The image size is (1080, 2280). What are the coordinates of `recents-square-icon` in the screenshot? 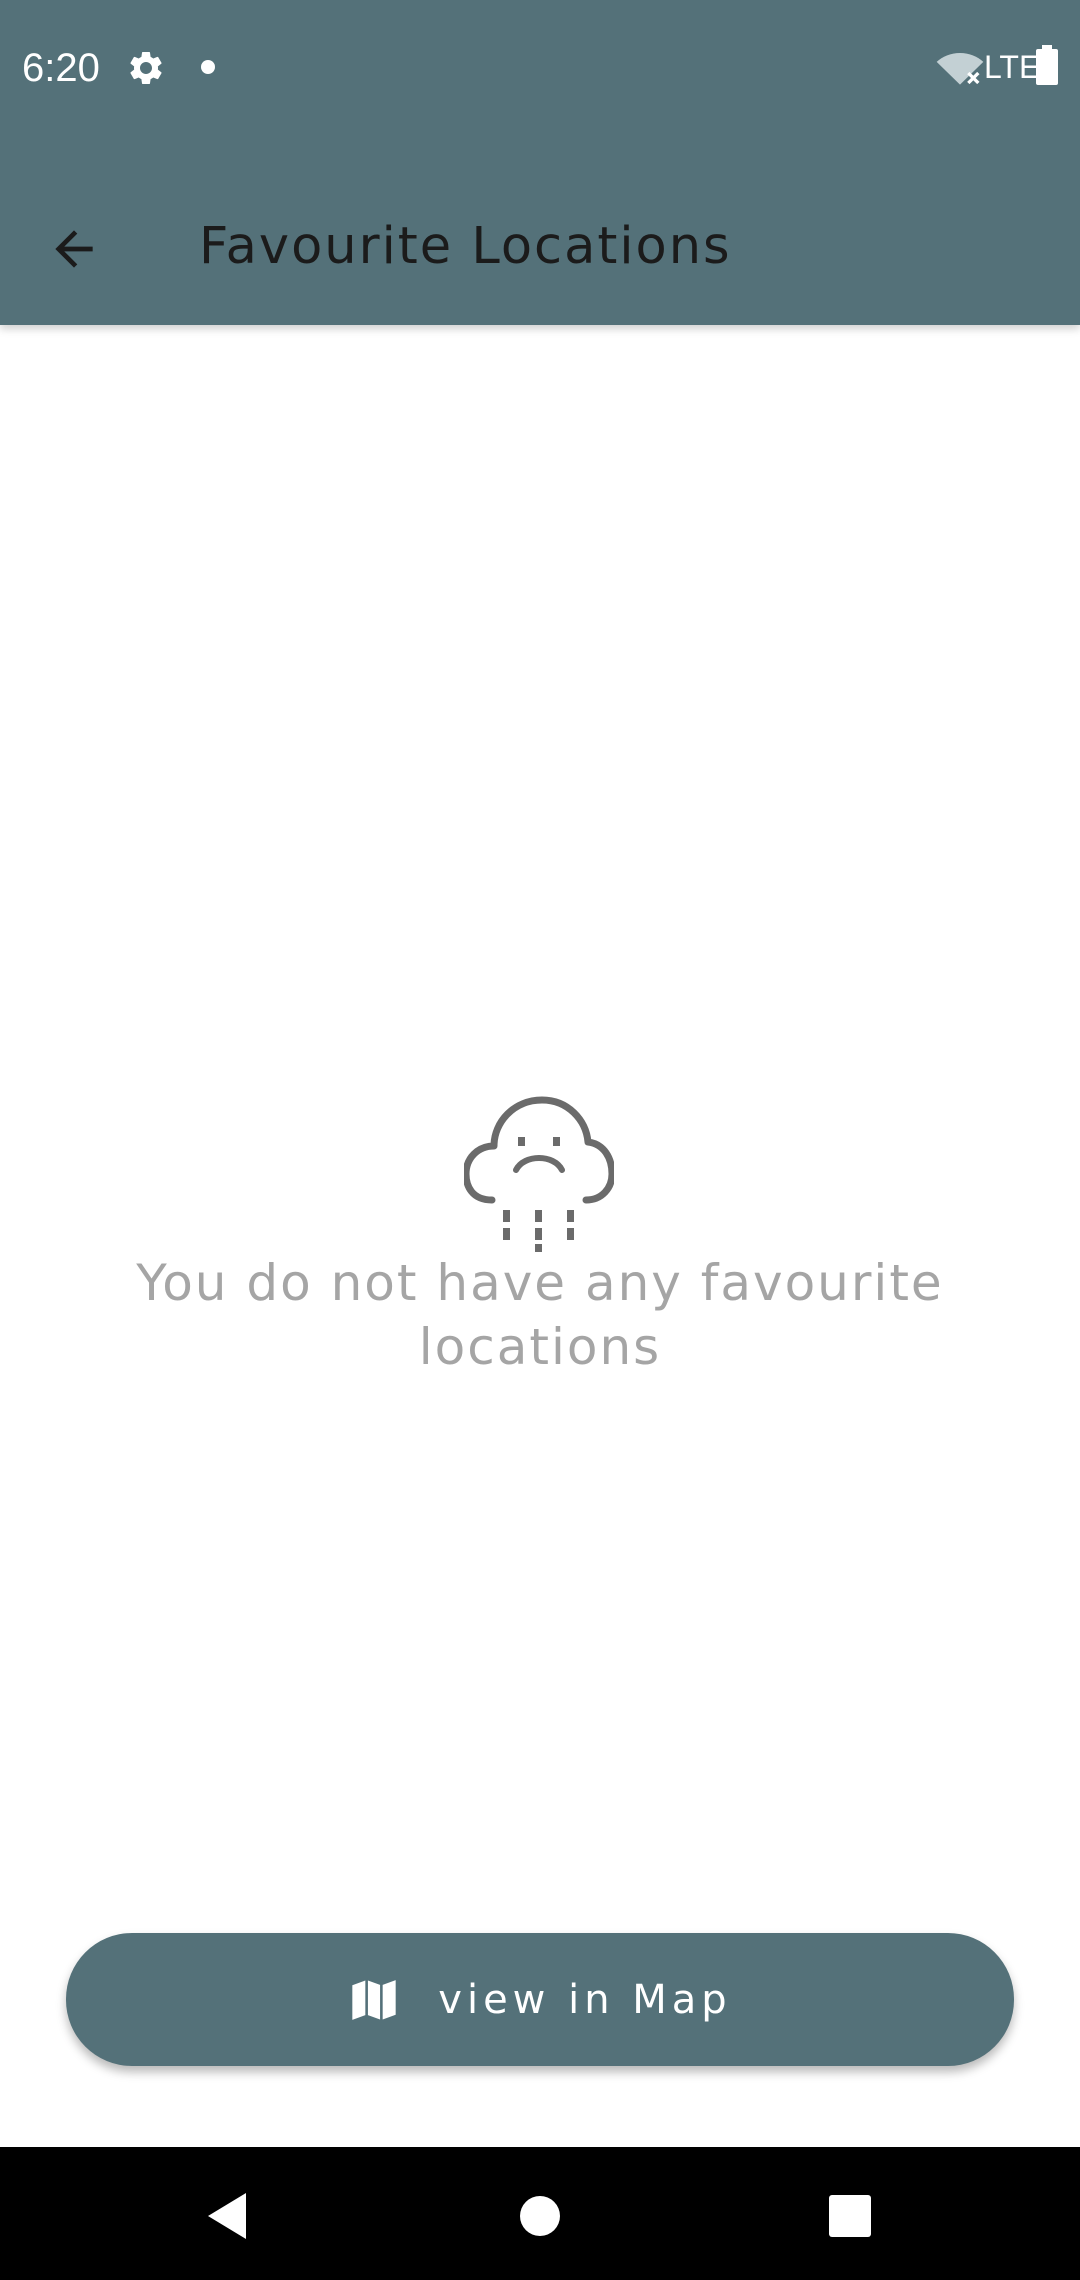 It's located at (850, 2216).